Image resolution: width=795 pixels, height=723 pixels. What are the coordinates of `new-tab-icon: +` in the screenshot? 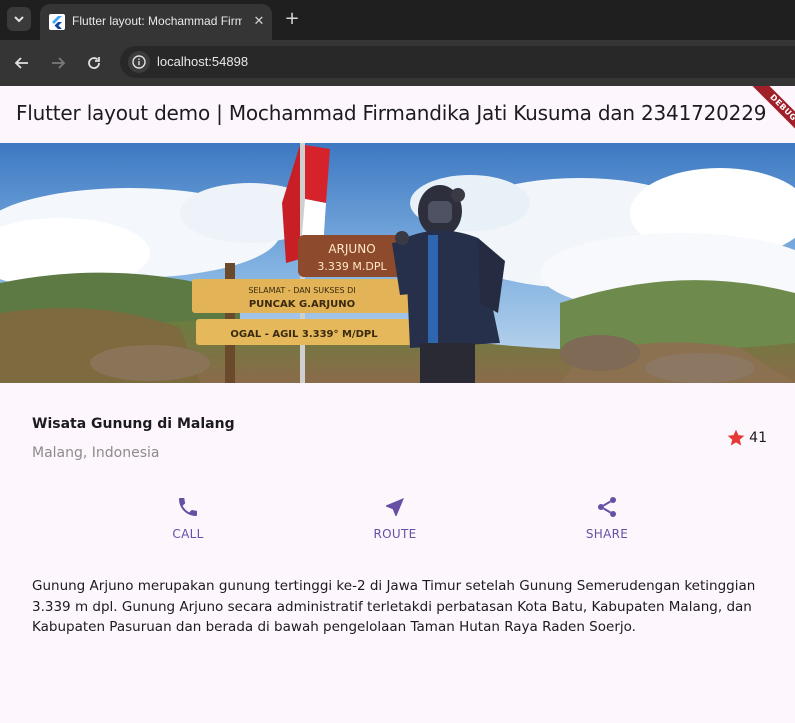 It's located at (292, 19).